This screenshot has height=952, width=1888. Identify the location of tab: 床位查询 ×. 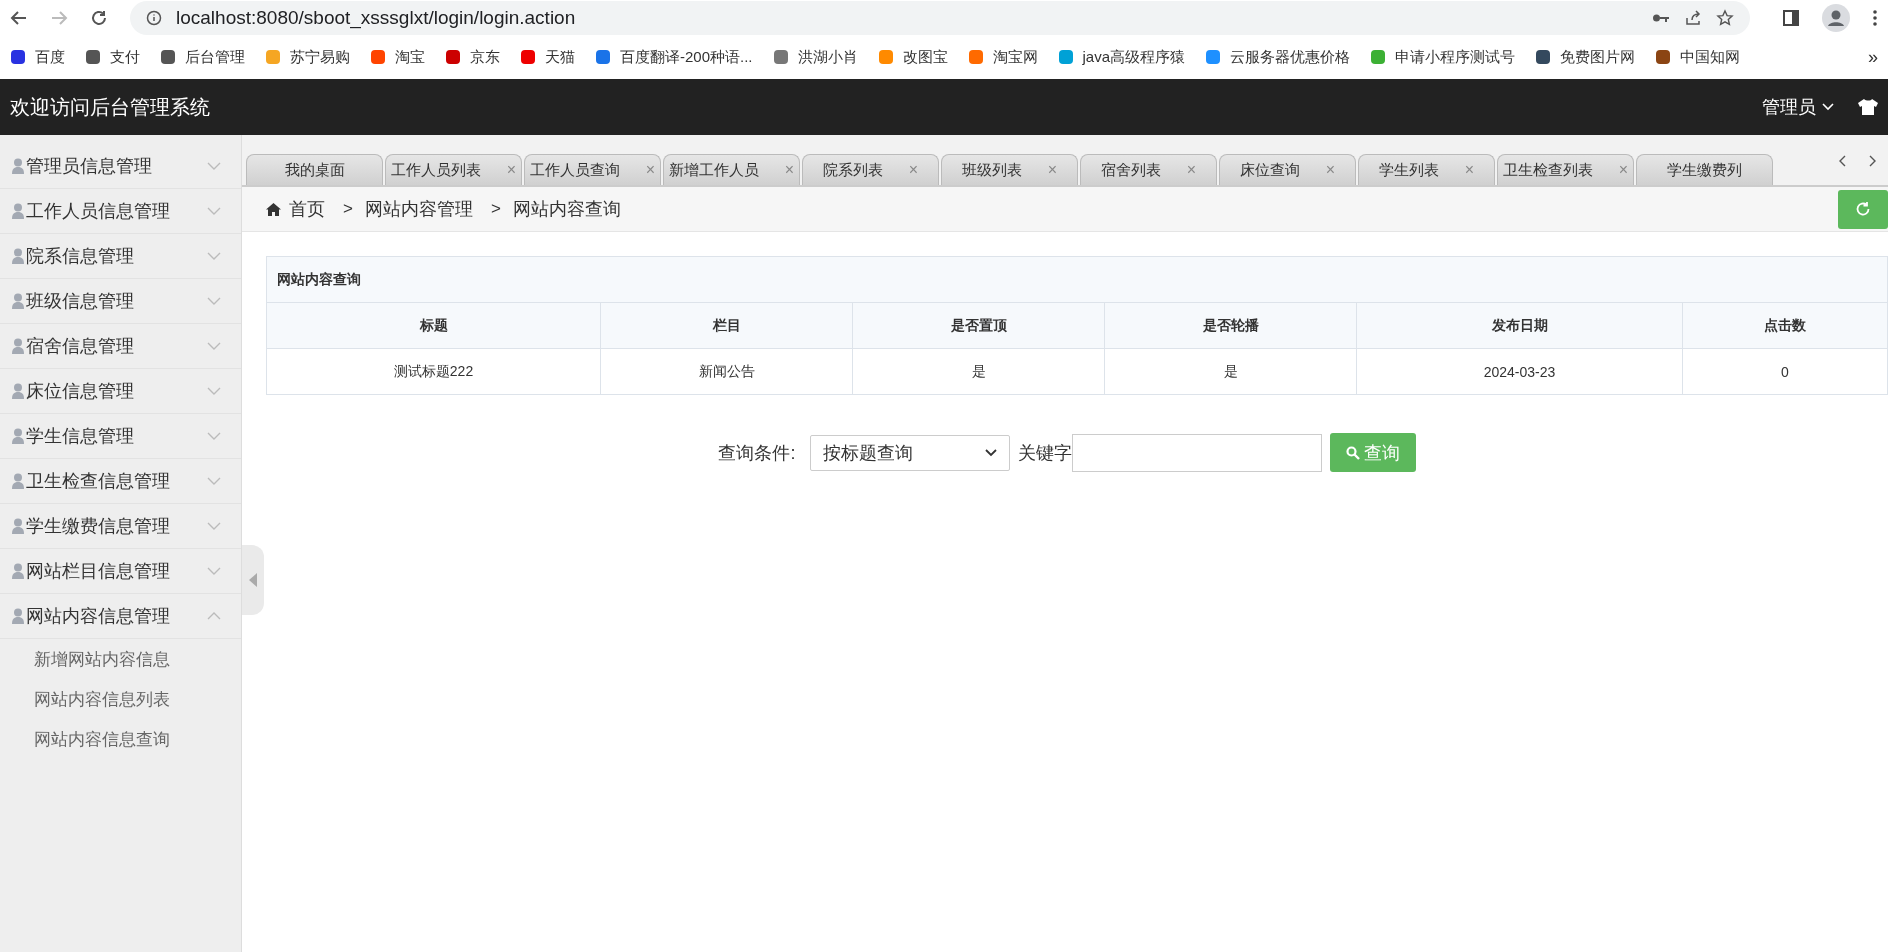
(1287, 169).